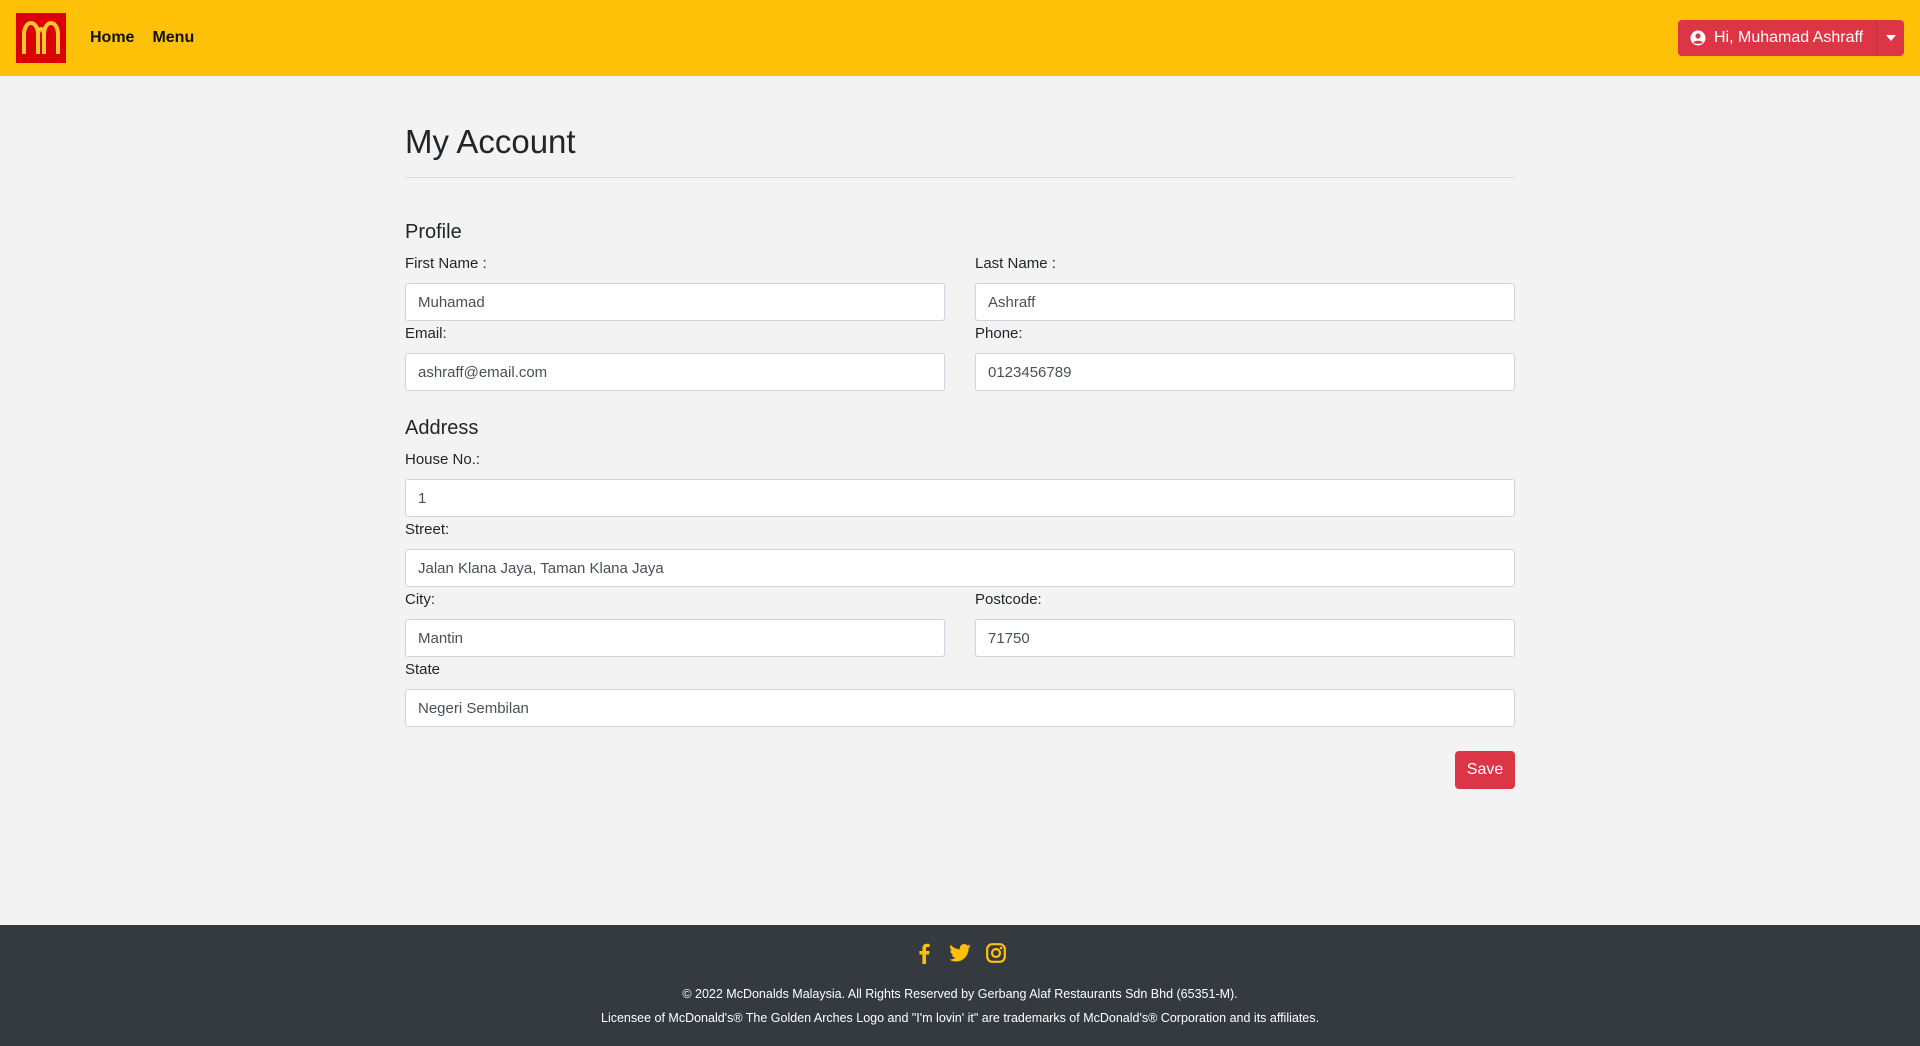 This screenshot has height=1046, width=1920. Describe the element at coordinates (420, 599) in the screenshot. I see `city-label: City:` at that location.